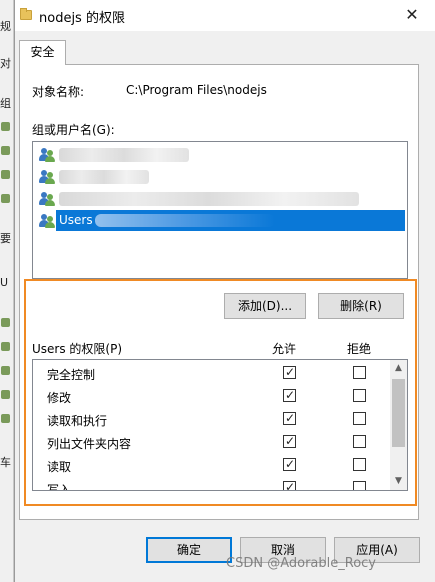 This screenshot has width=435, height=582. Describe the element at coordinates (77, 349) in the screenshot. I see `permissions-title: Users 的权限(P)` at that location.